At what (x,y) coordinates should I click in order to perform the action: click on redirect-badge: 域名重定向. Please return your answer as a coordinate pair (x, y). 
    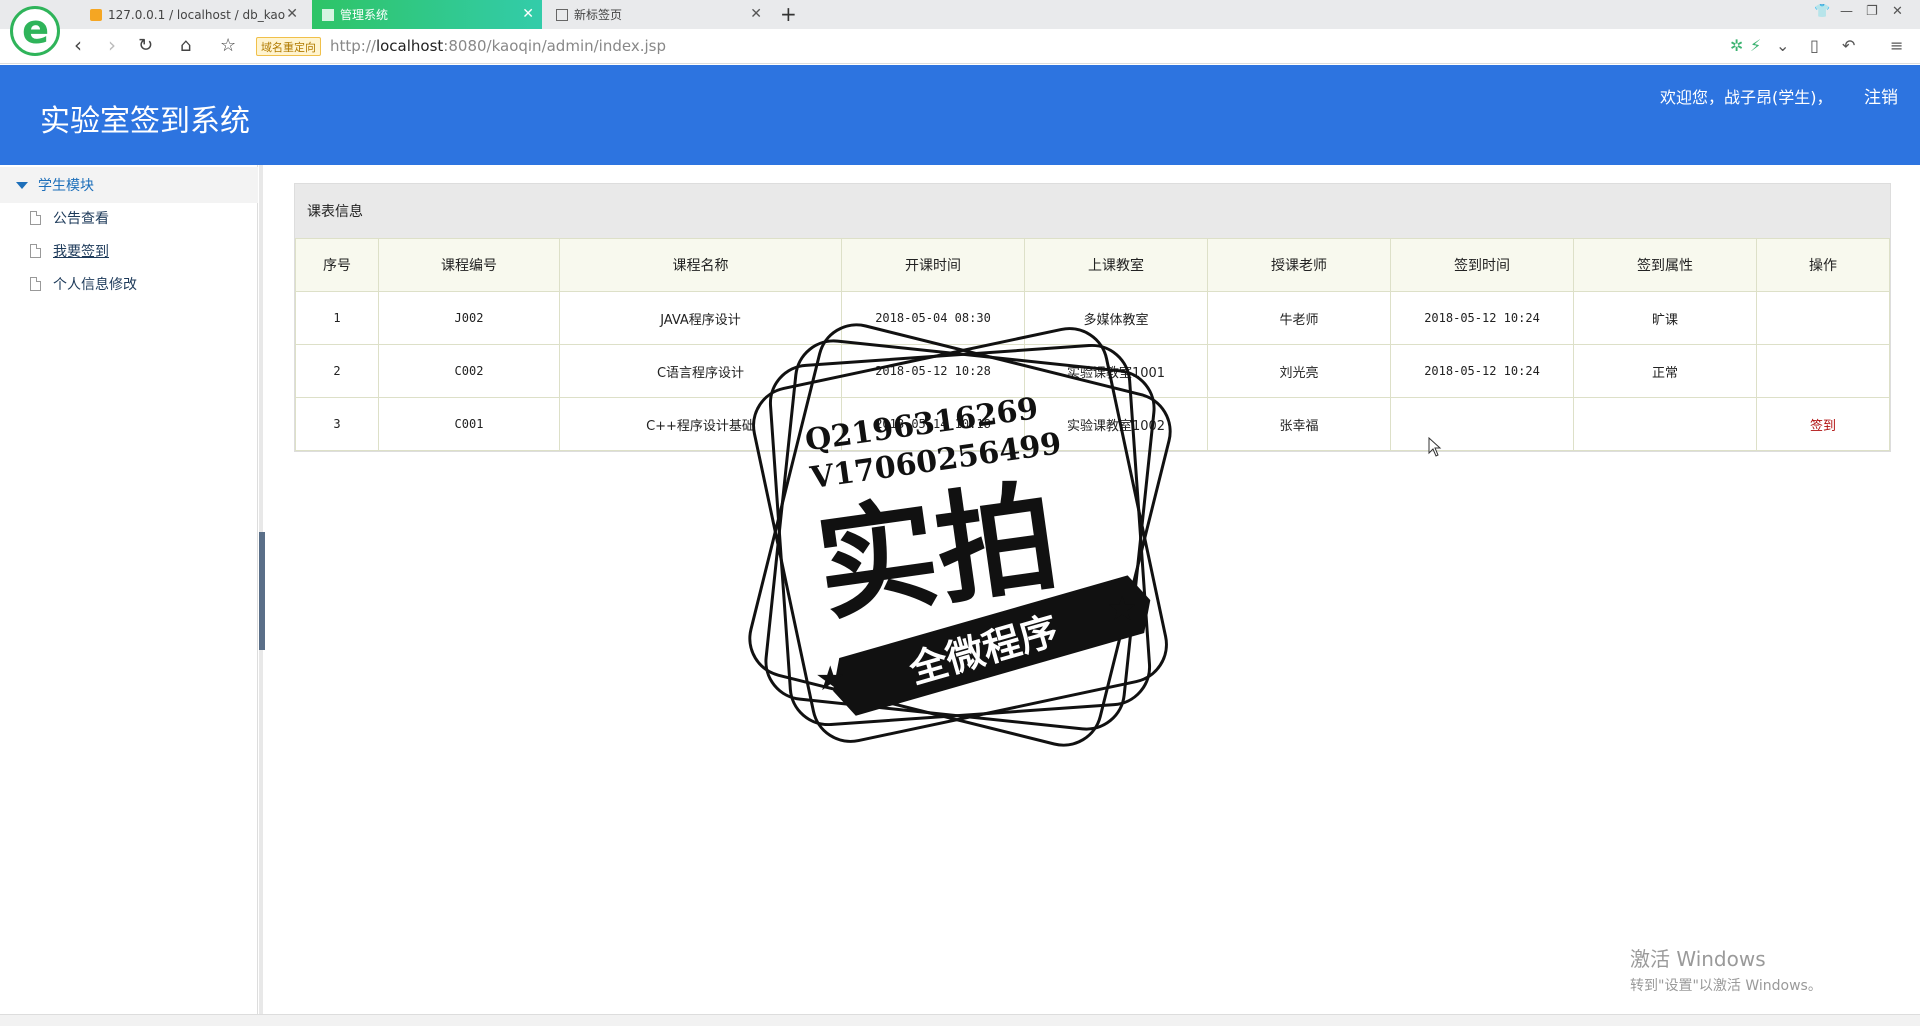
    Looking at the image, I should click on (288, 46).